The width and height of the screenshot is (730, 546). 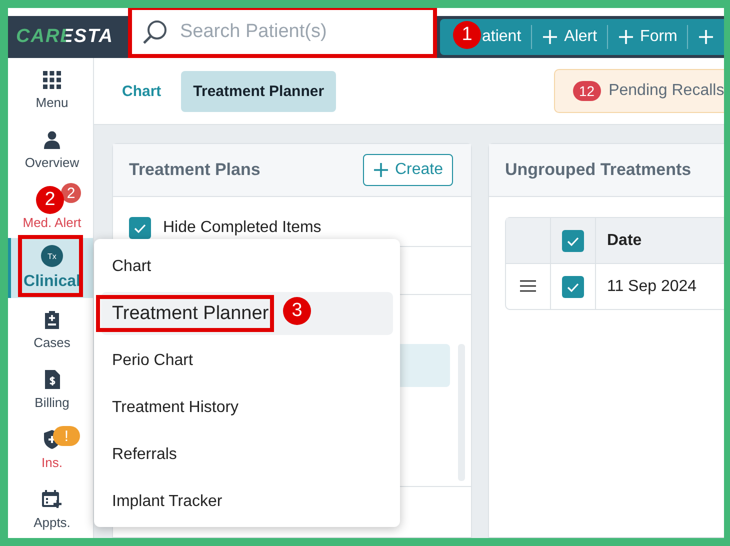 What do you see at coordinates (52, 319) in the screenshot?
I see `clipboard-icon` at bounding box center [52, 319].